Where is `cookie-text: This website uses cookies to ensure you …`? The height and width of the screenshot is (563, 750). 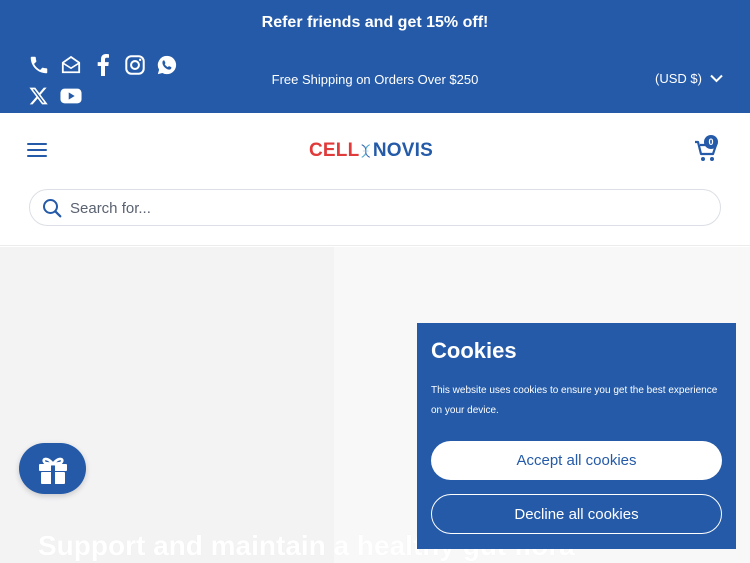
cookie-text: This website uses cookies to ensure you … is located at coordinates (574, 400).